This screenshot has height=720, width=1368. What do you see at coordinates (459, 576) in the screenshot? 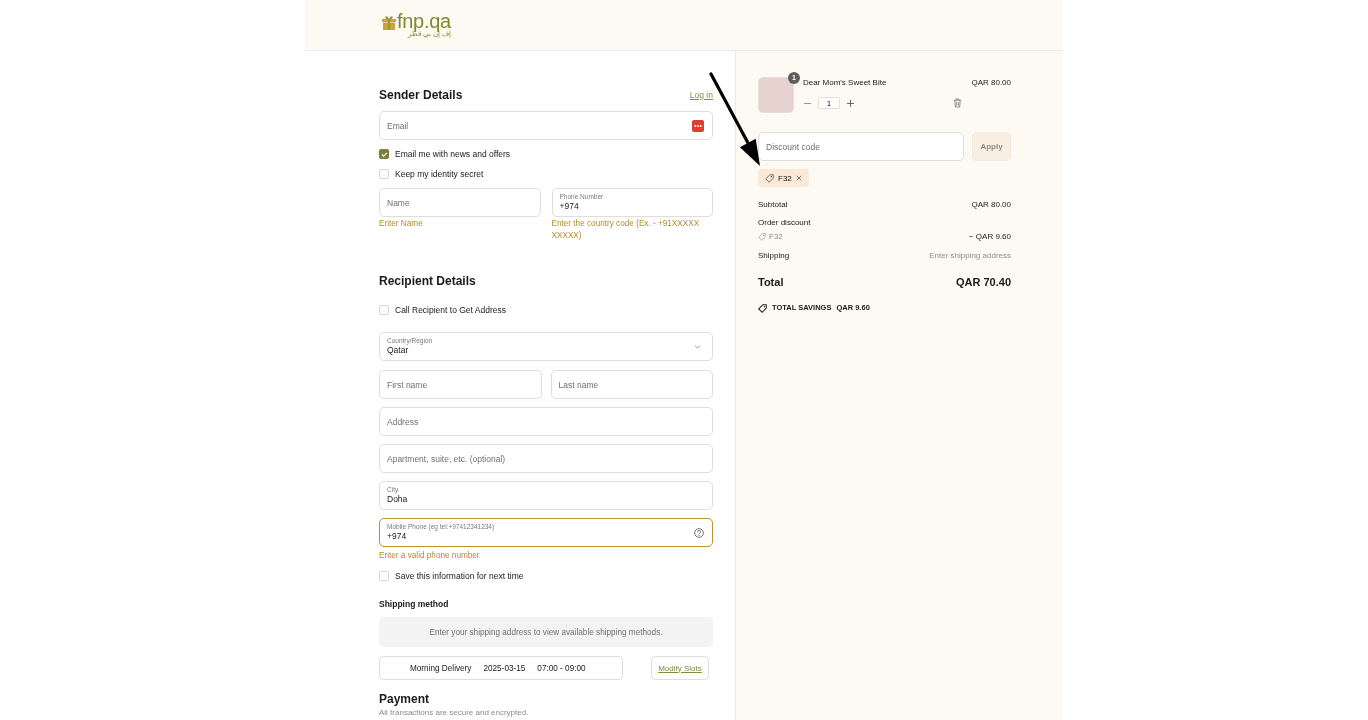
I see `checkbox-label: Save this information for next time` at bounding box center [459, 576].